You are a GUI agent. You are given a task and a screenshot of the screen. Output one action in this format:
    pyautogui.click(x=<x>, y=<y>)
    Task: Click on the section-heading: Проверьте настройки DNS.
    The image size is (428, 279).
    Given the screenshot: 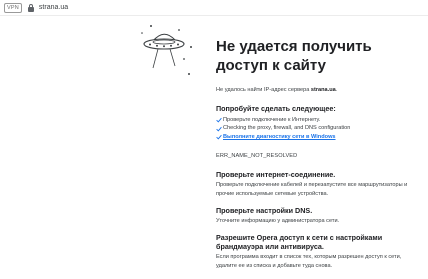 What is the action you would take?
    pyautogui.click(x=264, y=211)
    